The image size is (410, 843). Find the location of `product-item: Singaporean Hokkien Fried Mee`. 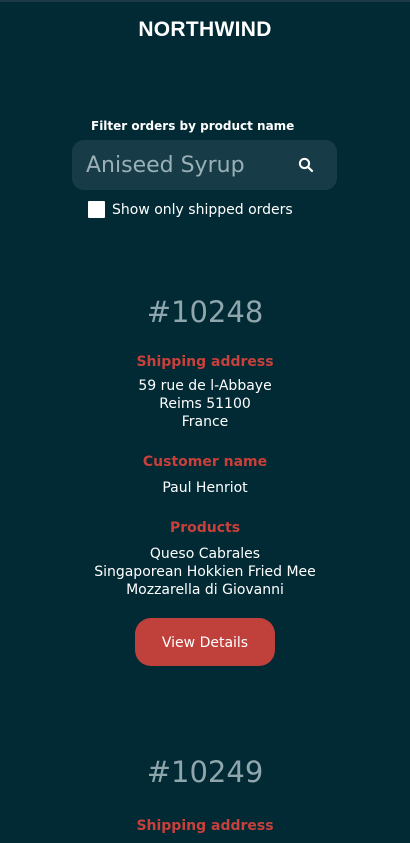

product-item: Singaporean Hokkien Fried Mee is located at coordinates (205, 572).